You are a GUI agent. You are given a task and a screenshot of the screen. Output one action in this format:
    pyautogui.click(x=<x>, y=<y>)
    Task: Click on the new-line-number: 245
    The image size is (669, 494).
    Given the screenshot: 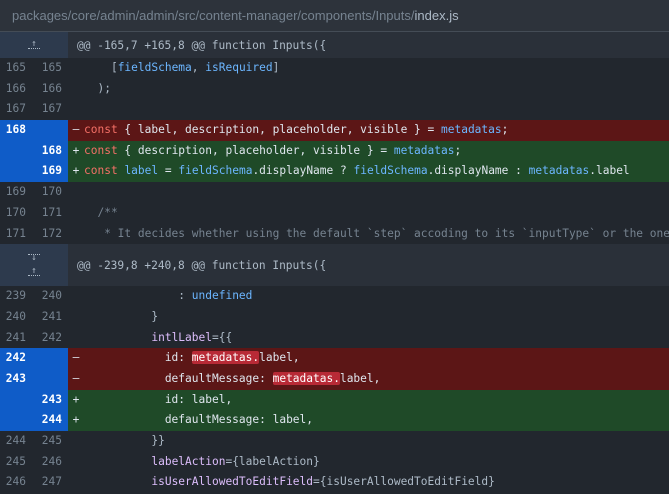 What is the action you would take?
    pyautogui.click(x=50, y=441)
    